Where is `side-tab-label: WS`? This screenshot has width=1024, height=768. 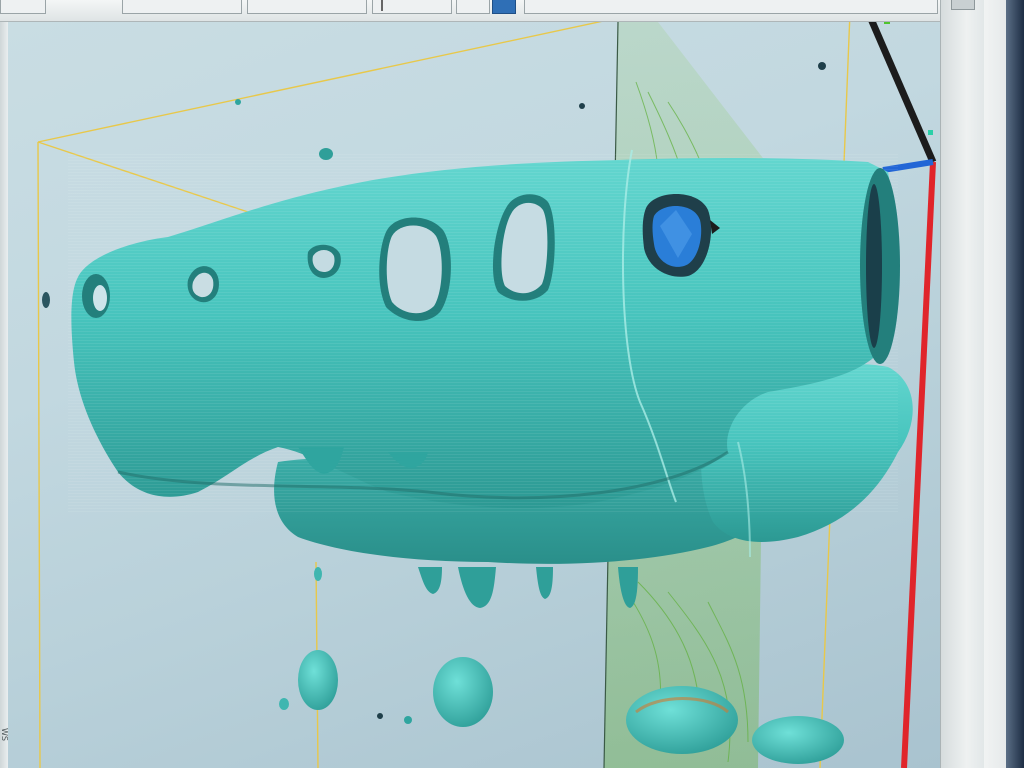 side-tab-label: WS is located at coordinates (4, 748).